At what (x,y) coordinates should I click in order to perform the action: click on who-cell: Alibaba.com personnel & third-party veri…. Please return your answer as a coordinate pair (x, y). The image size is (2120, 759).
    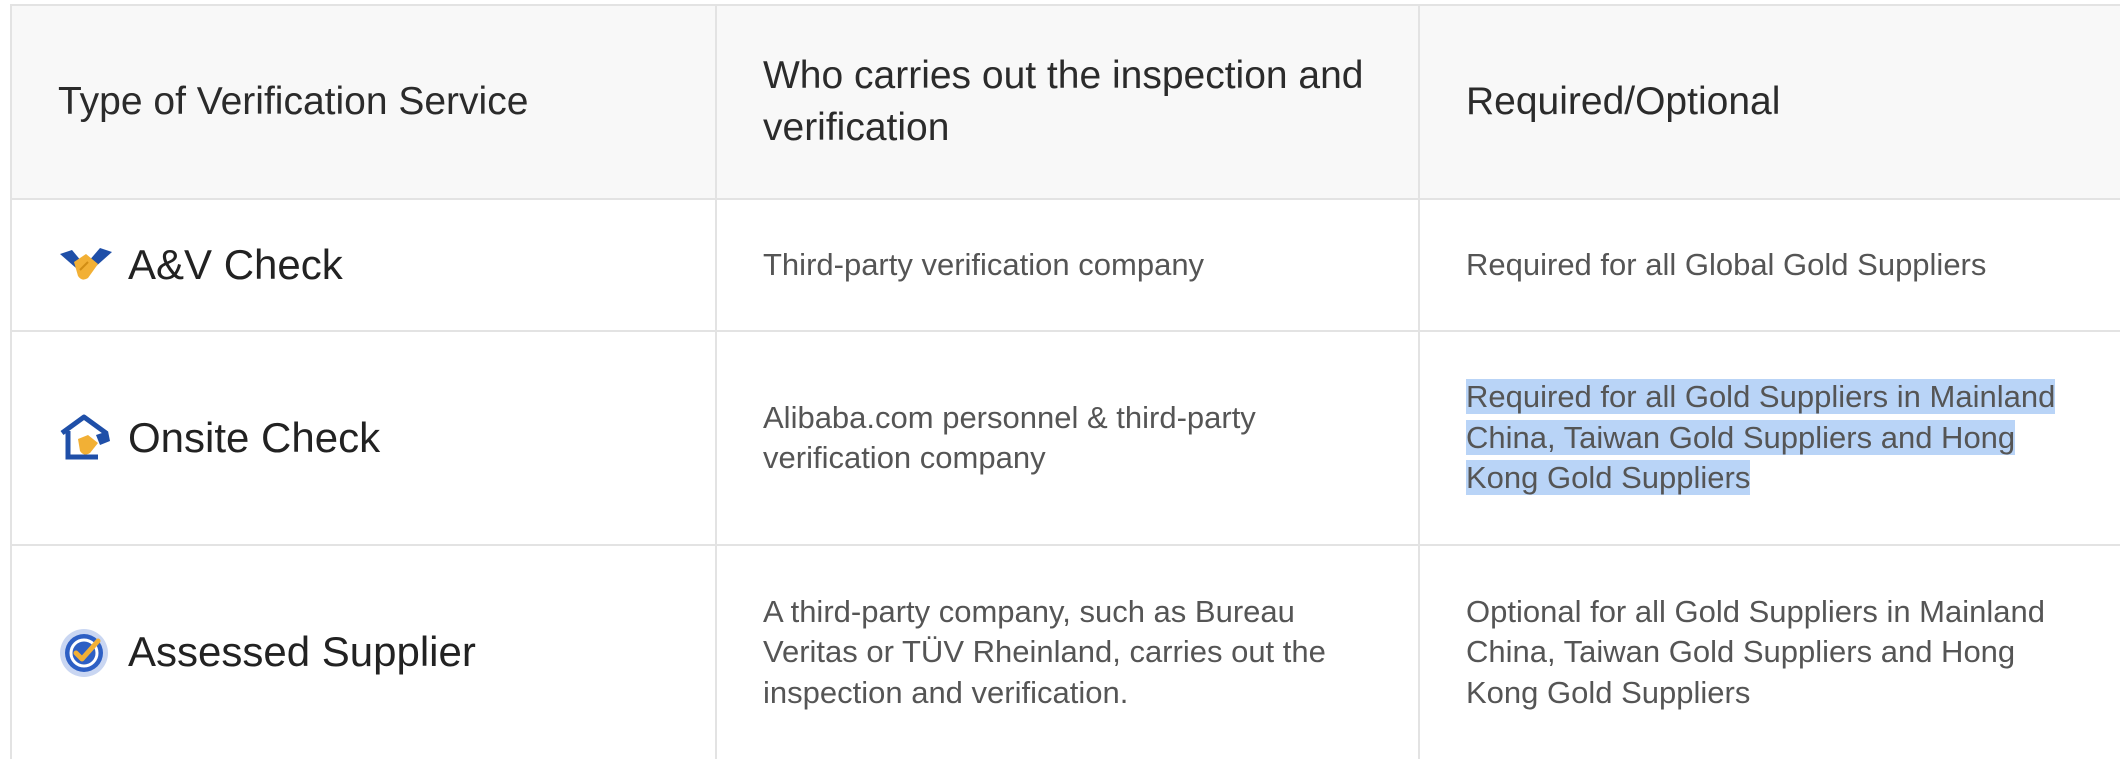
    Looking at the image, I should click on (1067, 438).